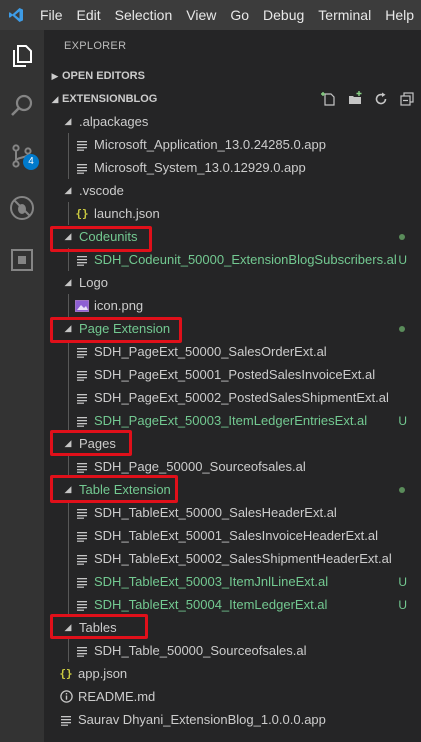 Image resolution: width=421 pixels, height=742 pixels. I want to click on tree-file: SDH_TableExt_50000_SalesHeaderExt.al, so click(232, 512).